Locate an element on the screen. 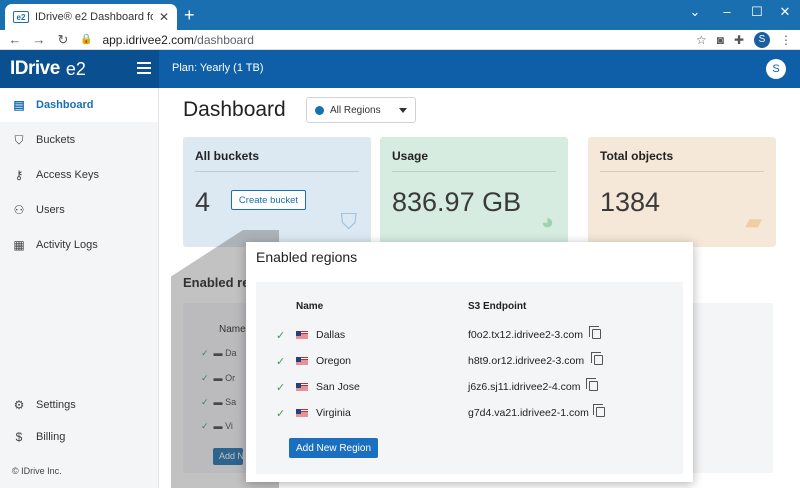  window-close-icon: ✕ is located at coordinates (785, 12).